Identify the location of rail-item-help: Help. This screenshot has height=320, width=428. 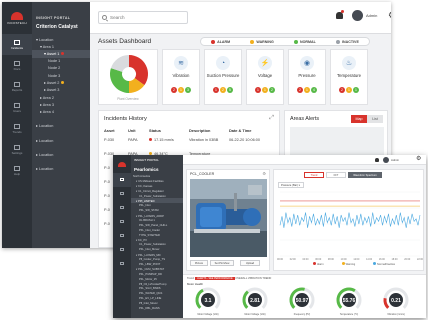
(17, 170).